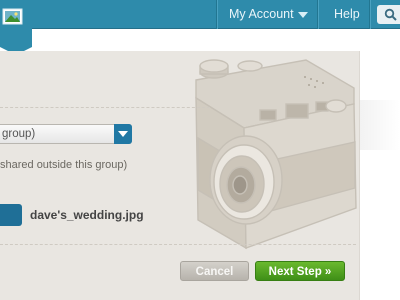 This screenshot has width=400, height=300. What do you see at coordinates (390, 14) in the screenshot?
I see `search-icon` at bounding box center [390, 14].